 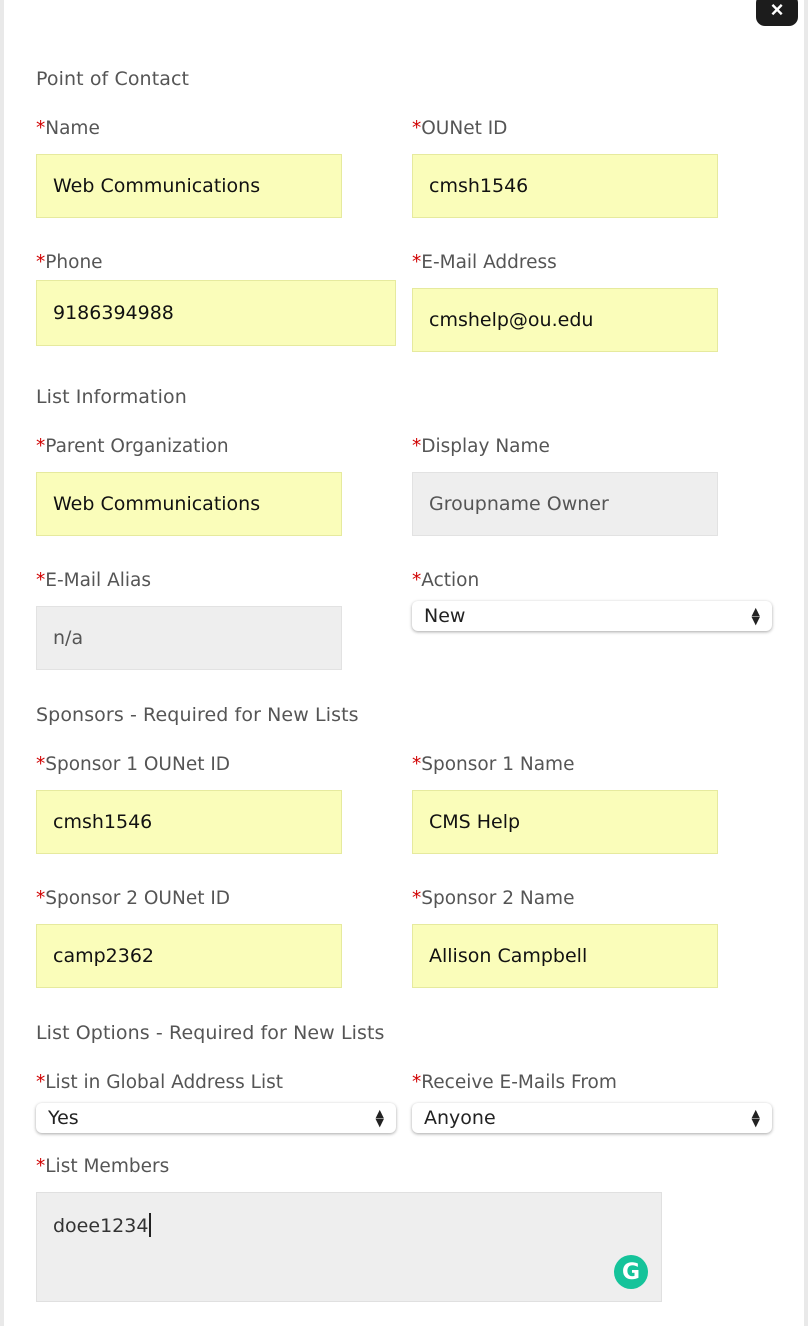 I want to click on action-select: New ▲ ▼, so click(x=592, y=616).